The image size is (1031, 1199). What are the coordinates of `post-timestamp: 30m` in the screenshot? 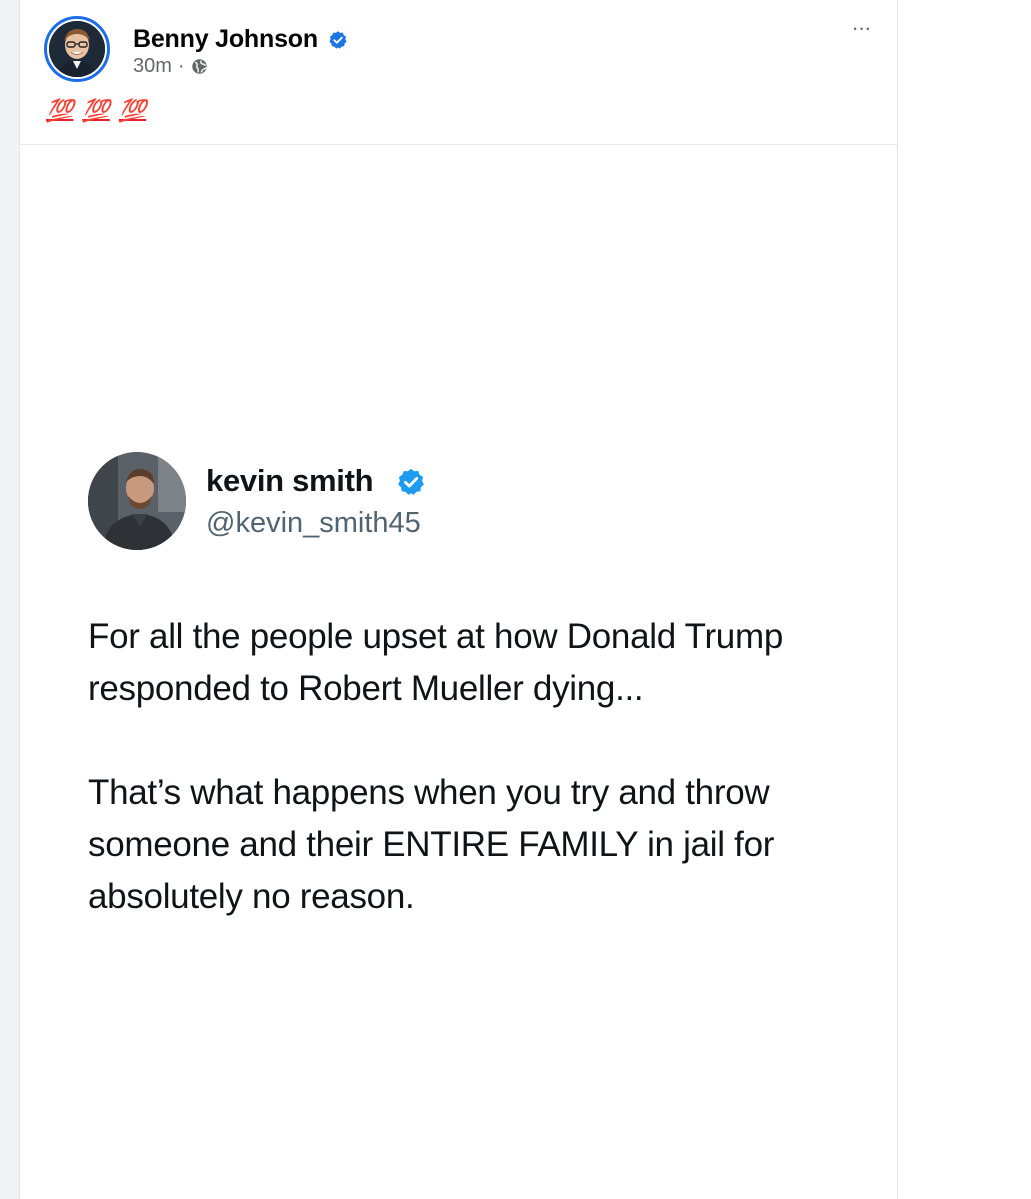 It's located at (152, 66).